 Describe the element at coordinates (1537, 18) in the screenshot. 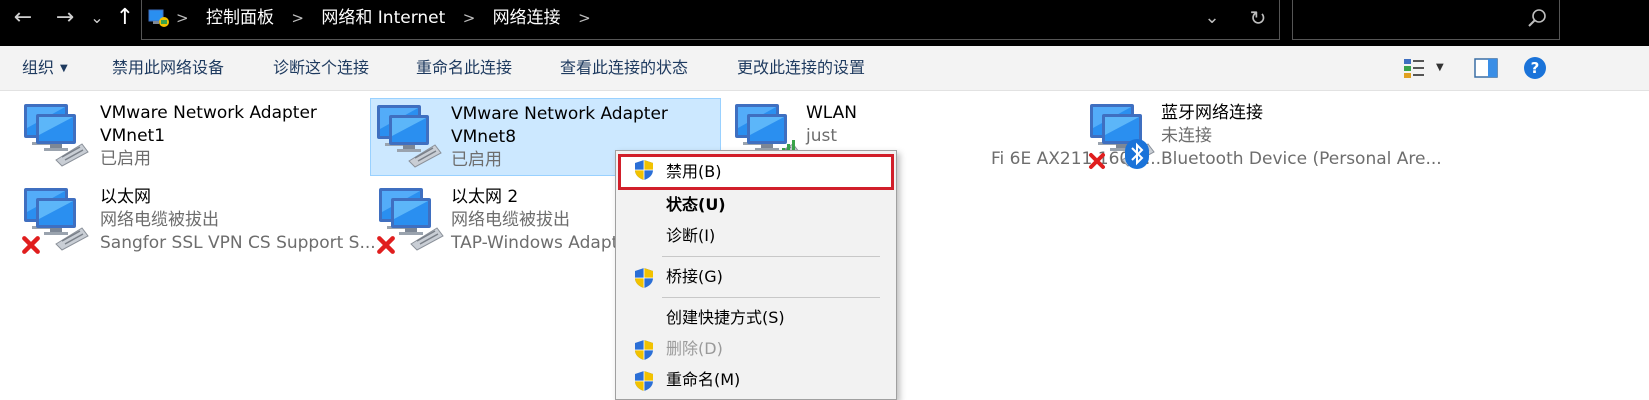

I see `search-icon` at that location.